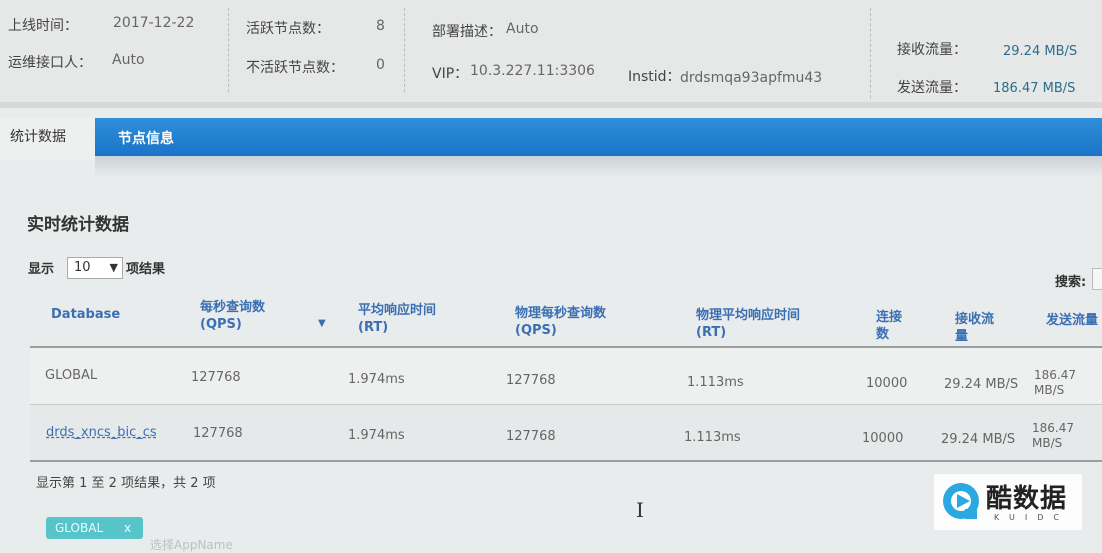 This screenshot has width=1102, height=553. What do you see at coordinates (1071, 282) in the screenshot?
I see `search-label: 搜索:` at bounding box center [1071, 282].